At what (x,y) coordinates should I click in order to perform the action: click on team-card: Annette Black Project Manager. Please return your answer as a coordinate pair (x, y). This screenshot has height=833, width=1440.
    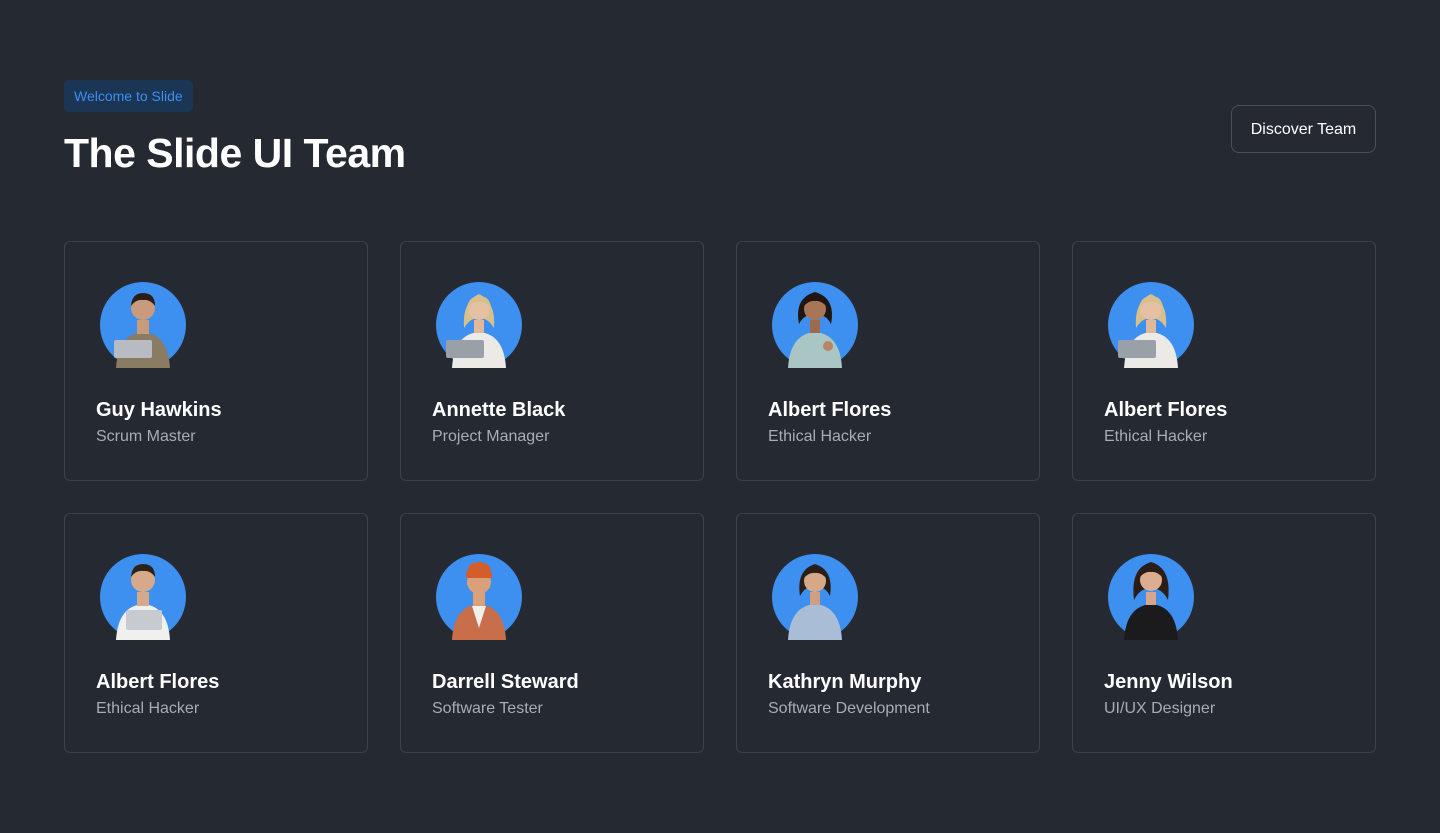
    Looking at the image, I should click on (552, 361).